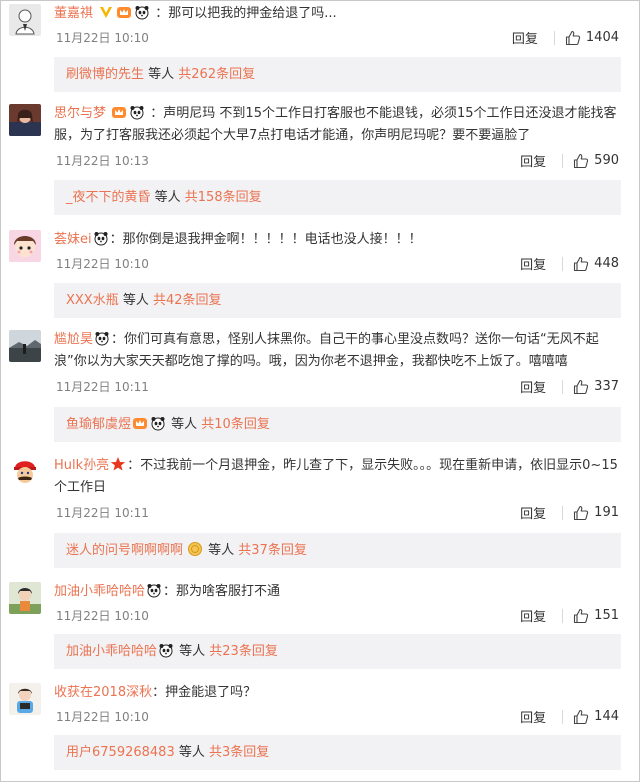 Image resolution: width=640 pixels, height=782 pixels. Describe the element at coordinates (341, 592) in the screenshot. I see `comment-body: 加油小乖哈哈哈 ：那为啥客服打不通` at that location.